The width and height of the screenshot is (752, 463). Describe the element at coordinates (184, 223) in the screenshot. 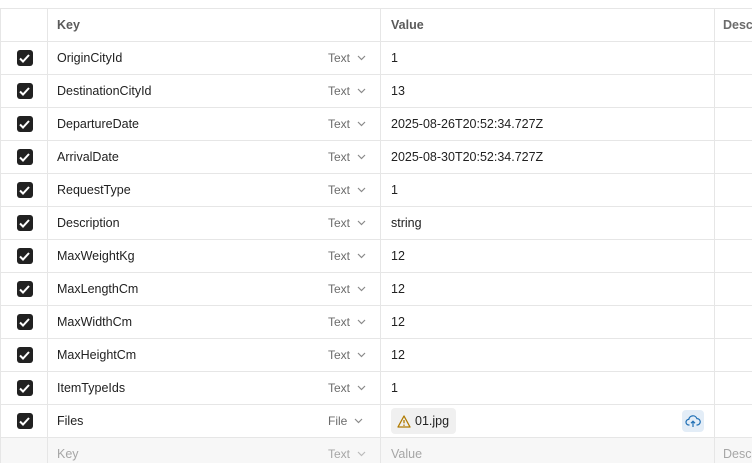

I see `row-key: Description` at that location.